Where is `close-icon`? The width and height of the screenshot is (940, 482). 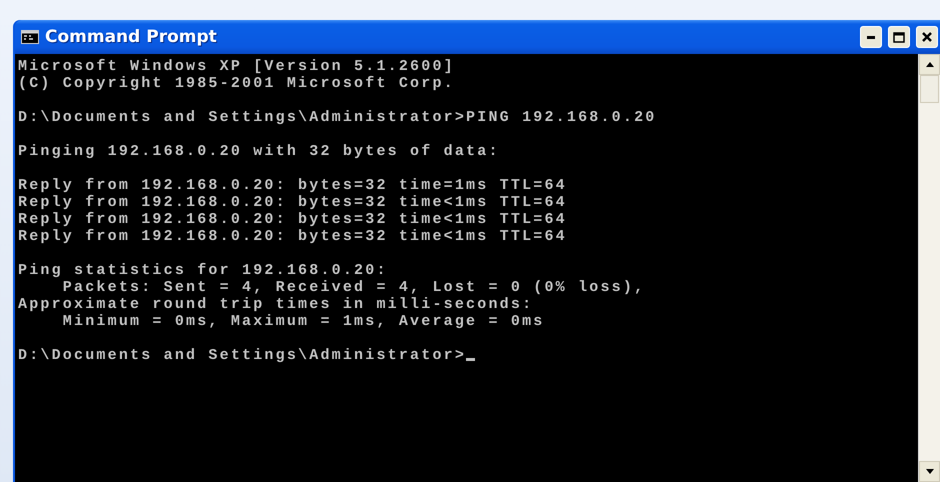
close-icon is located at coordinates (927, 37).